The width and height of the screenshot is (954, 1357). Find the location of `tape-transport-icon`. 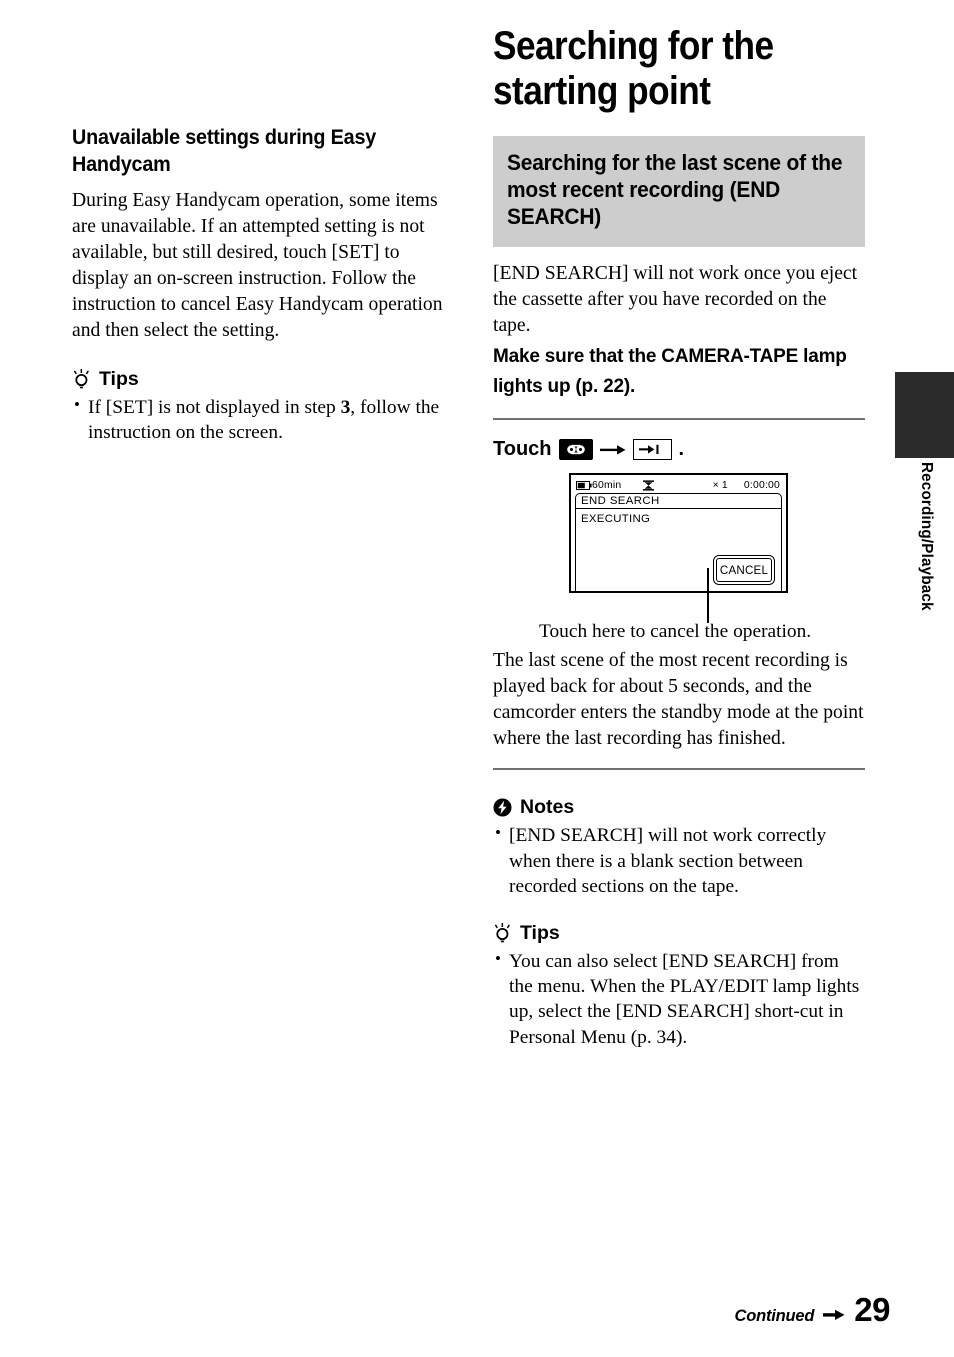

tape-transport-icon is located at coordinates (649, 485).